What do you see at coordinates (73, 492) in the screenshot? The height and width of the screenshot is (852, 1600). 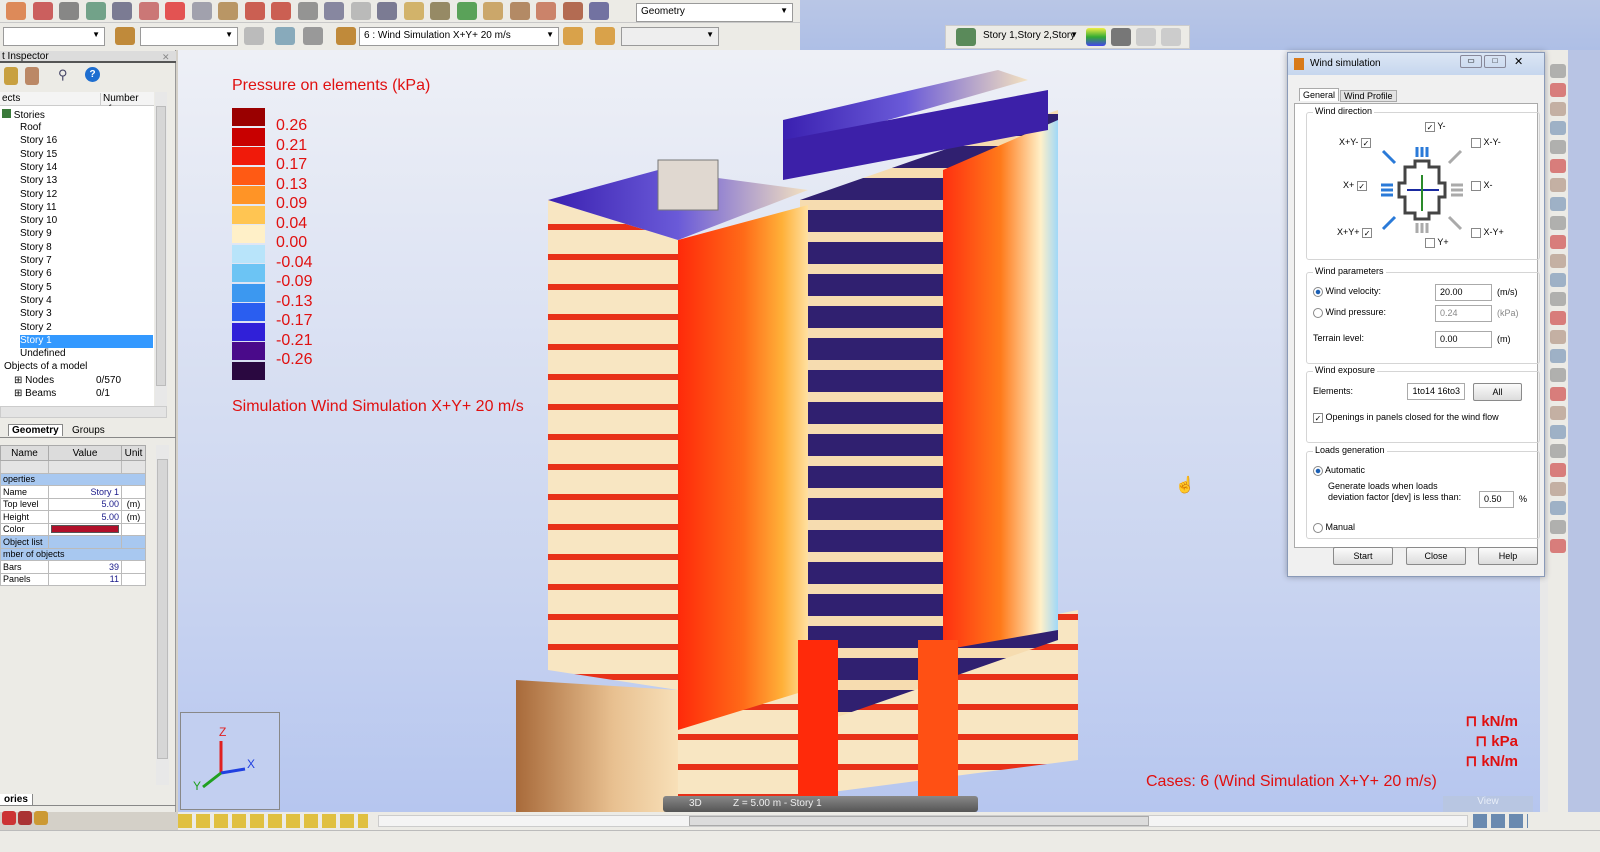 I see `property-row: Name Story 1` at bounding box center [73, 492].